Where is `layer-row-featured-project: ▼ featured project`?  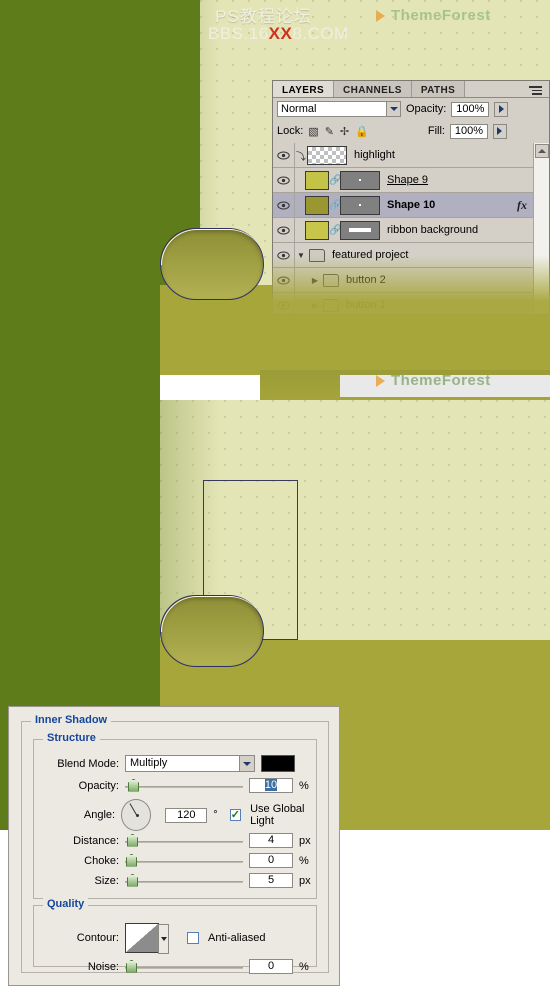
layer-row-featured-project: ▼ featured project is located at coordinates (411, 255).